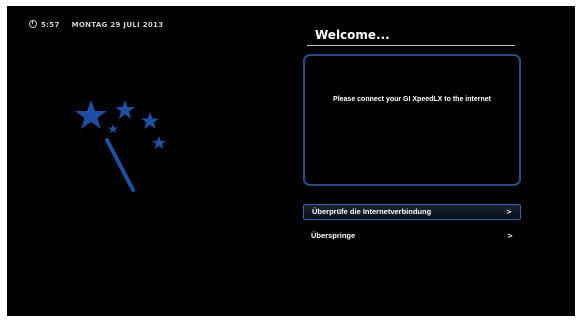 This screenshot has height=323, width=583. Describe the element at coordinates (50, 25) in the screenshot. I see `status-time: 5:57` at that location.